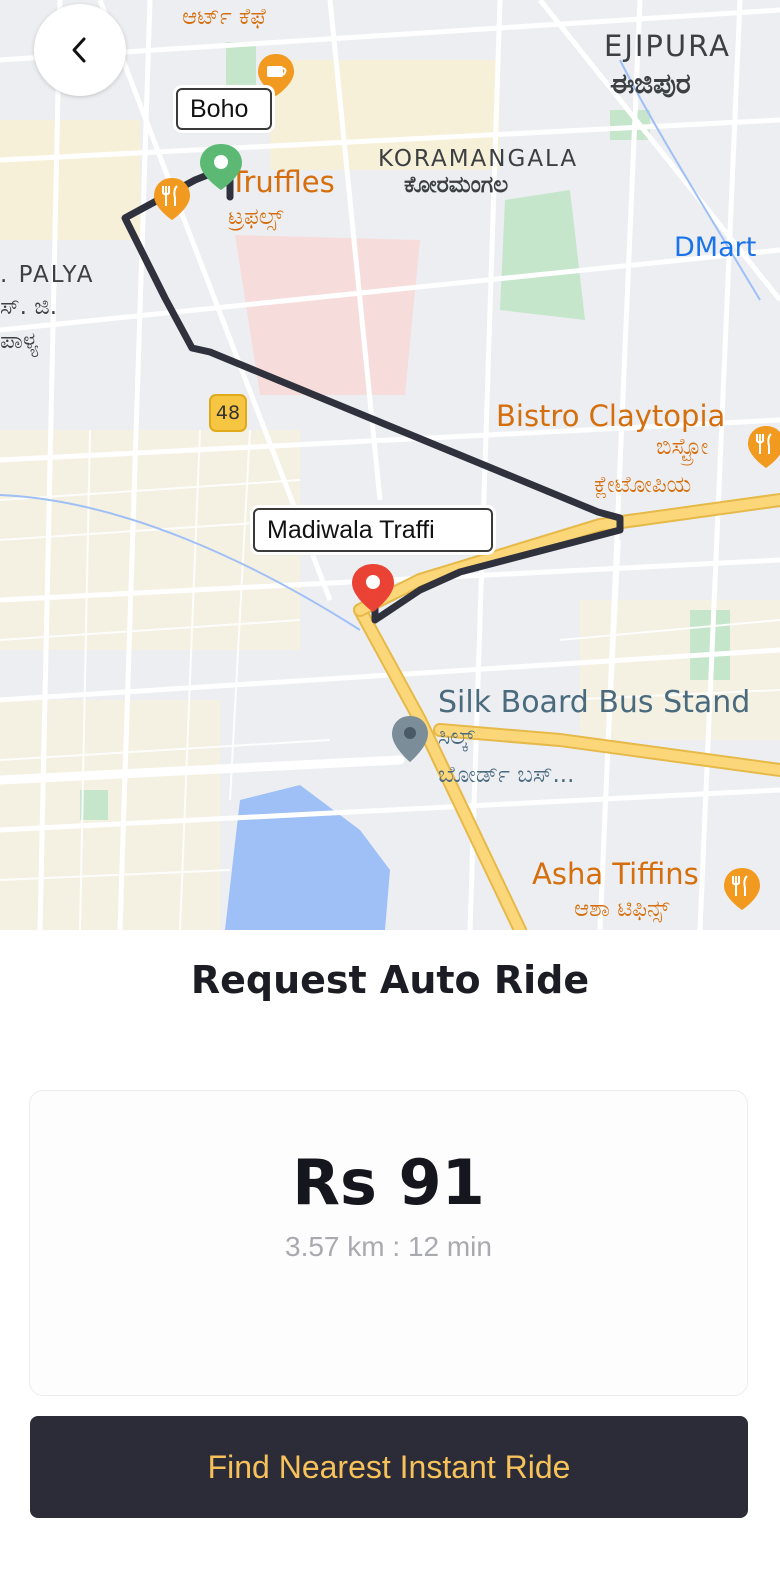  I want to click on chevron-left-icon, so click(79, 50).